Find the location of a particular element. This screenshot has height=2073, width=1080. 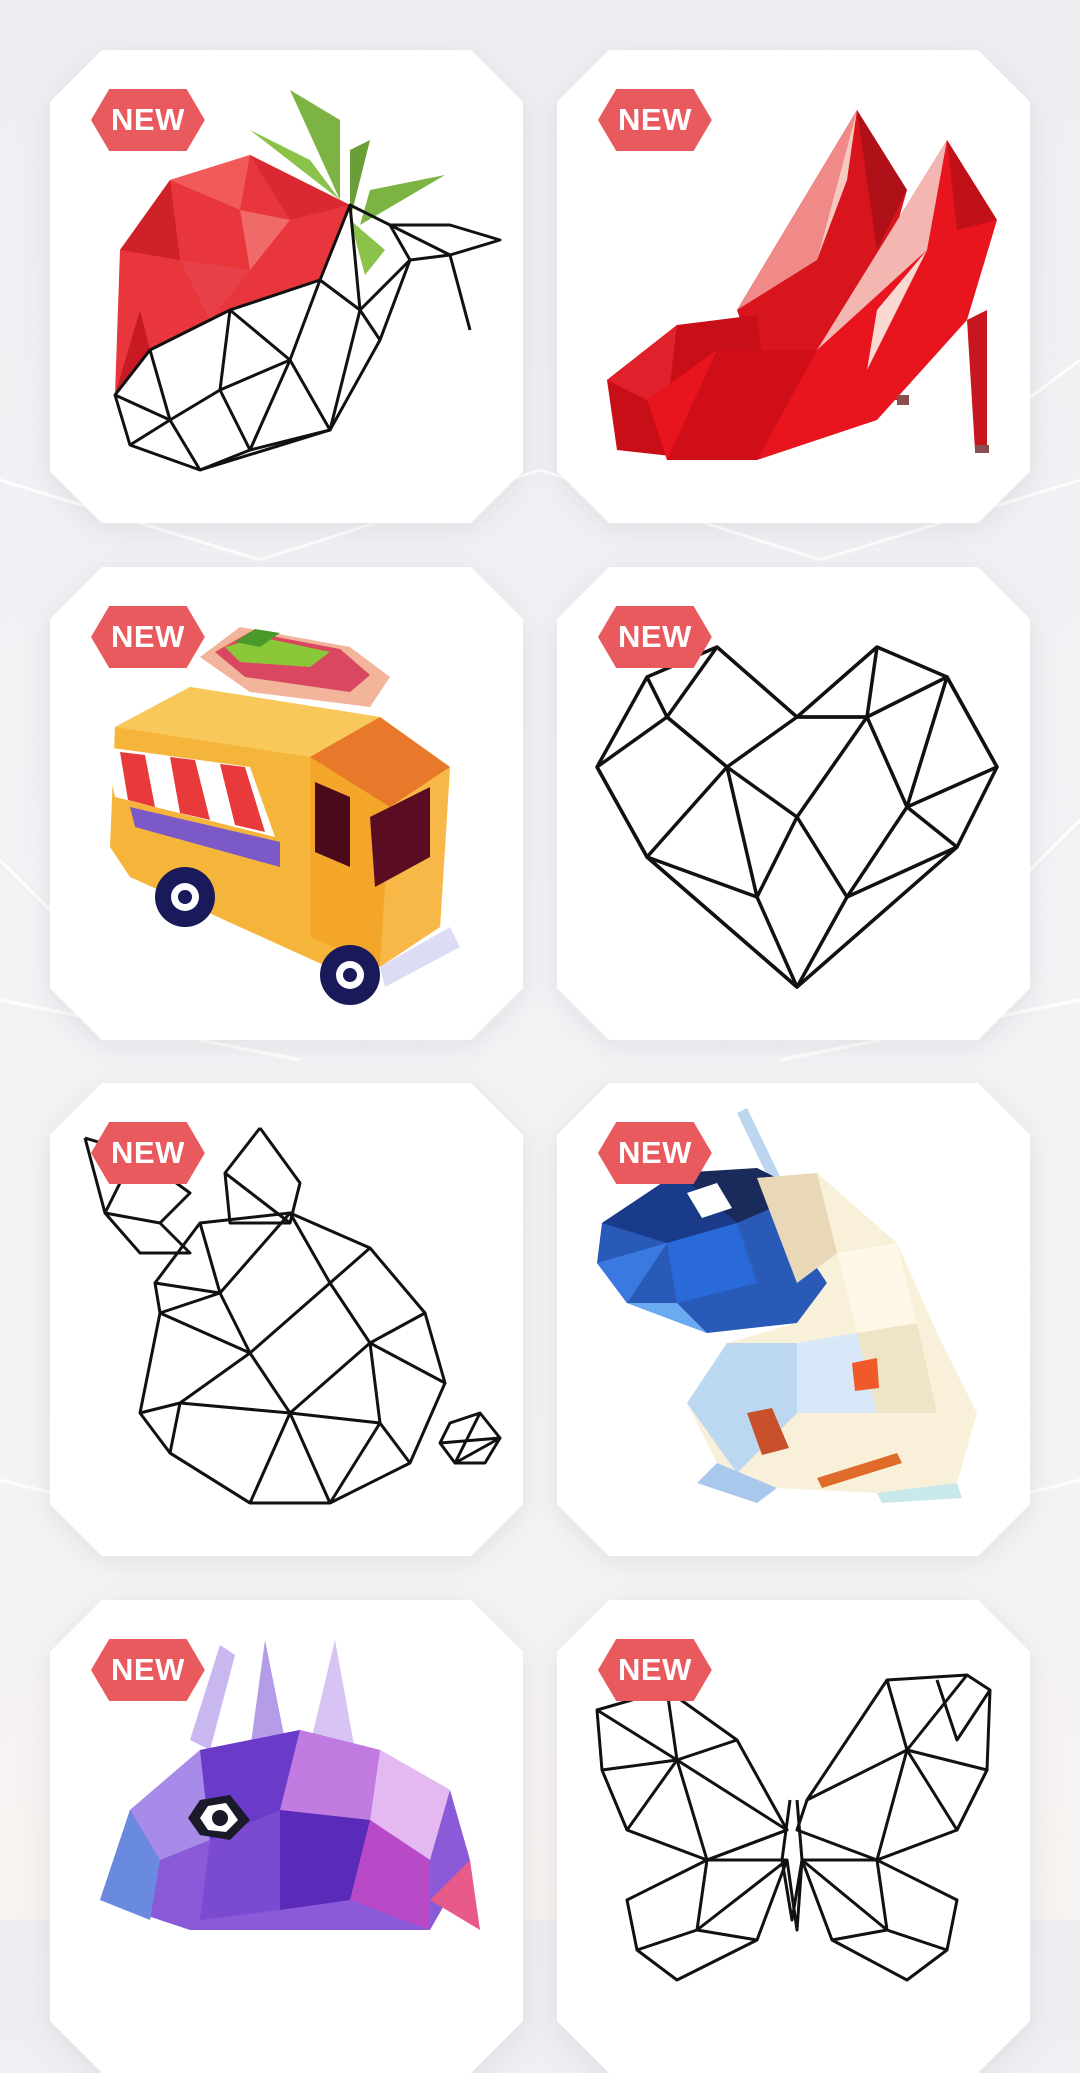

artwork-card-astronaut: NEW is located at coordinates (793, 1319).